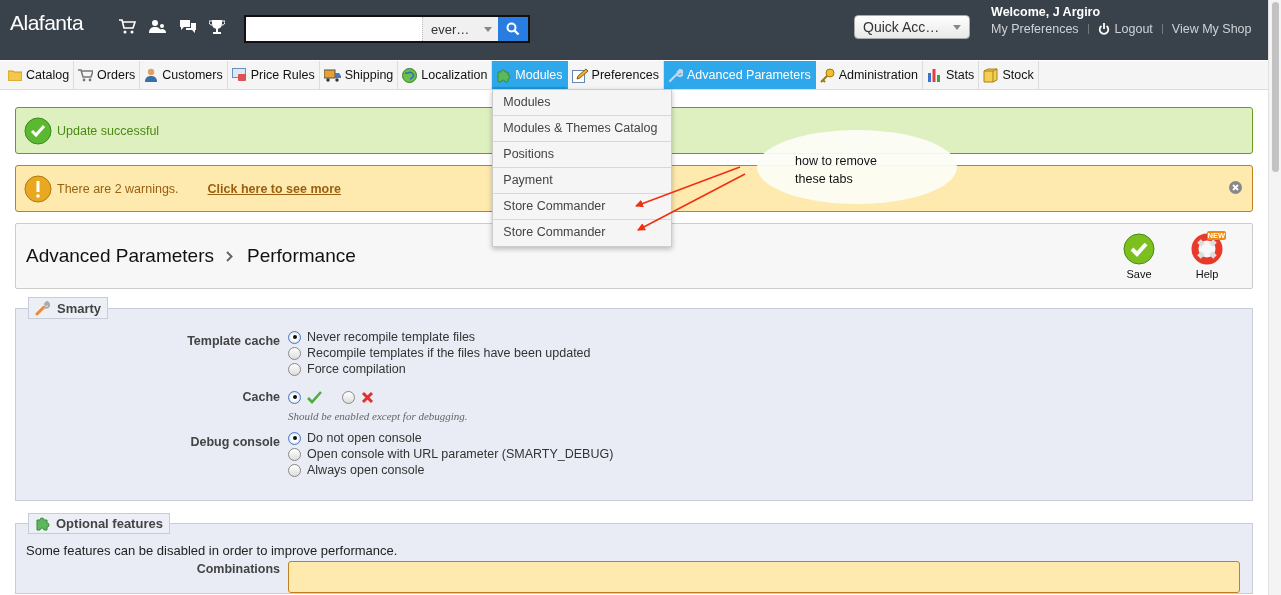 The width and height of the screenshot is (1281, 595). I want to click on truck-icon, so click(332, 75).